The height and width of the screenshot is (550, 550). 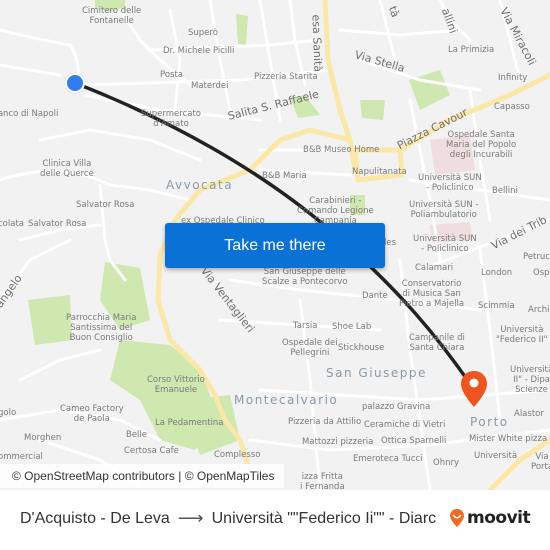 What do you see at coordinates (200, 185) in the screenshot?
I see `district-label: Avvocata` at bounding box center [200, 185].